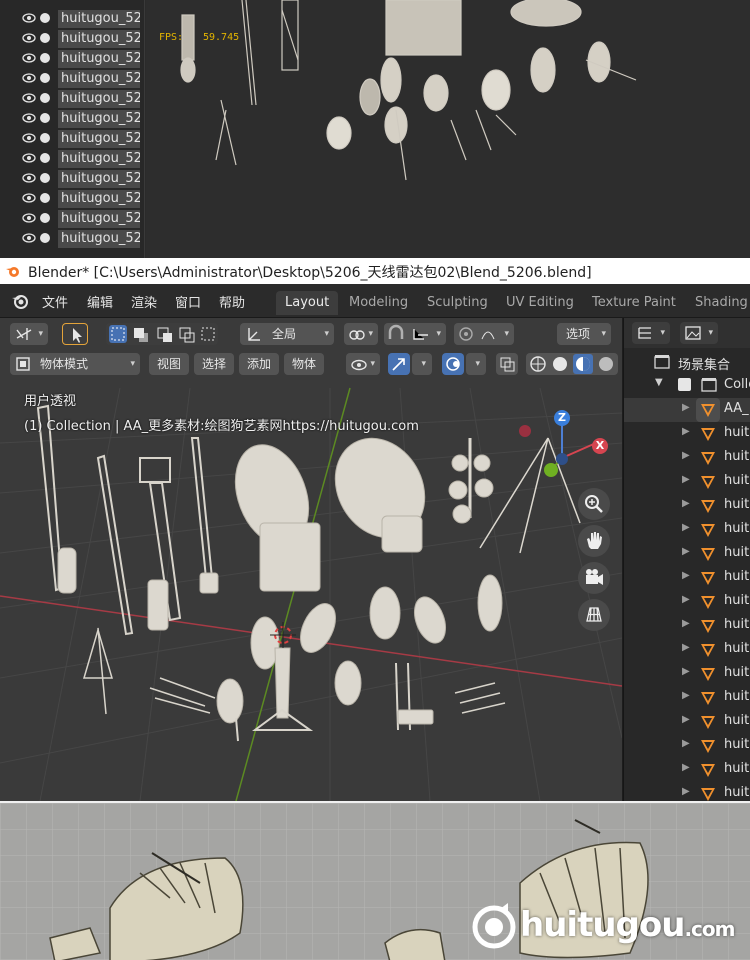 The height and width of the screenshot is (960, 750). What do you see at coordinates (540, 303) in the screenshot?
I see `tab-uv-editing: UV Editing` at bounding box center [540, 303].